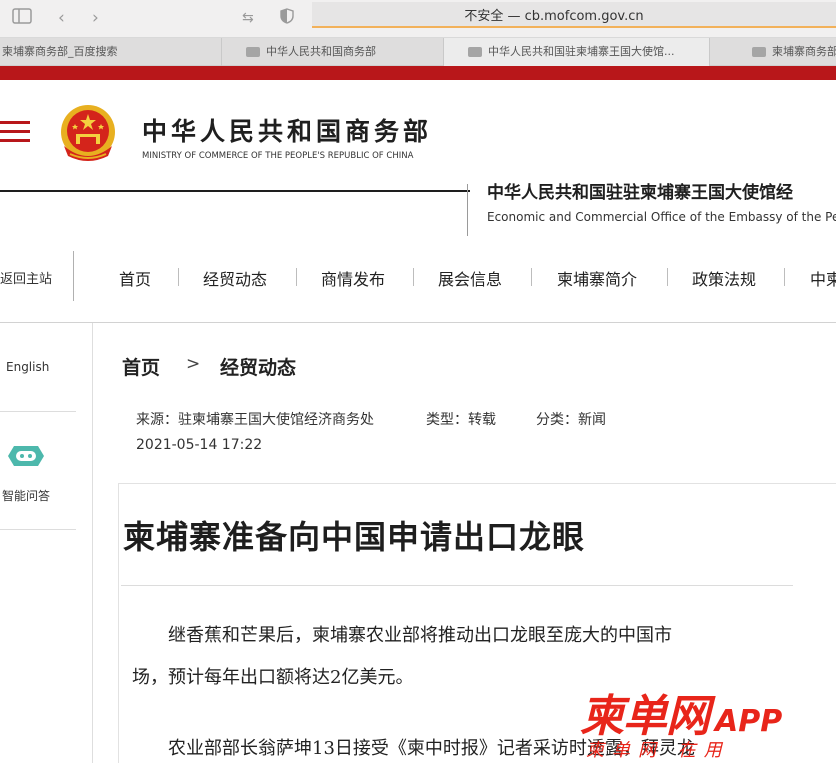 This screenshot has height=763, width=836. Describe the element at coordinates (199, 445) in the screenshot. I see `article-datetime: 2021-05-14 17:22` at that location.